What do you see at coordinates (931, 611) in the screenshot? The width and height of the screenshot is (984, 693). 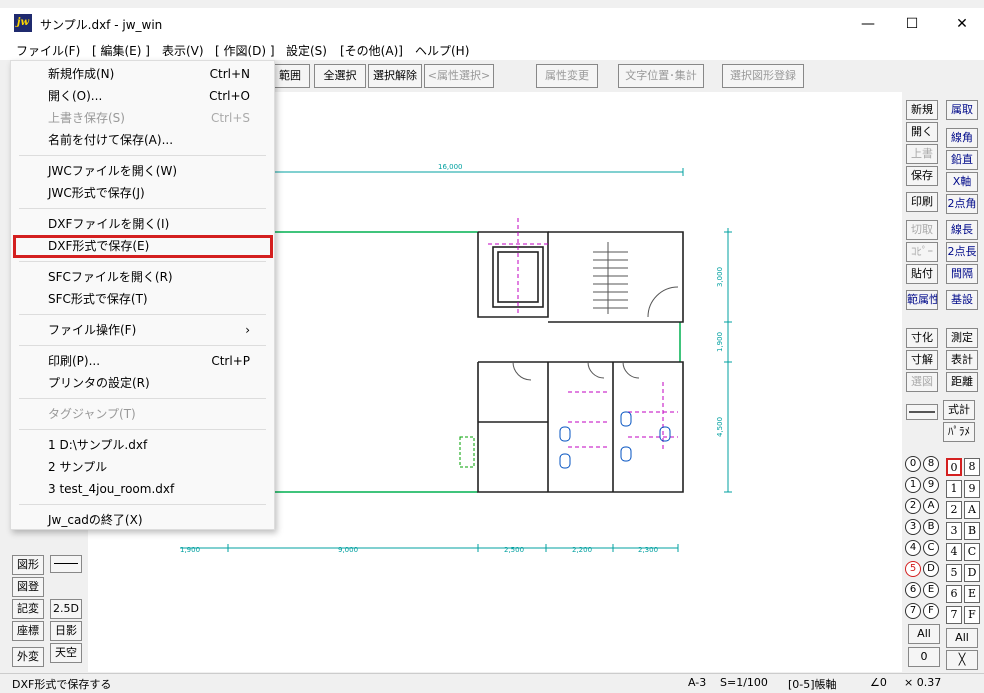 I see `layer-F: F` at bounding box center [931, 611].